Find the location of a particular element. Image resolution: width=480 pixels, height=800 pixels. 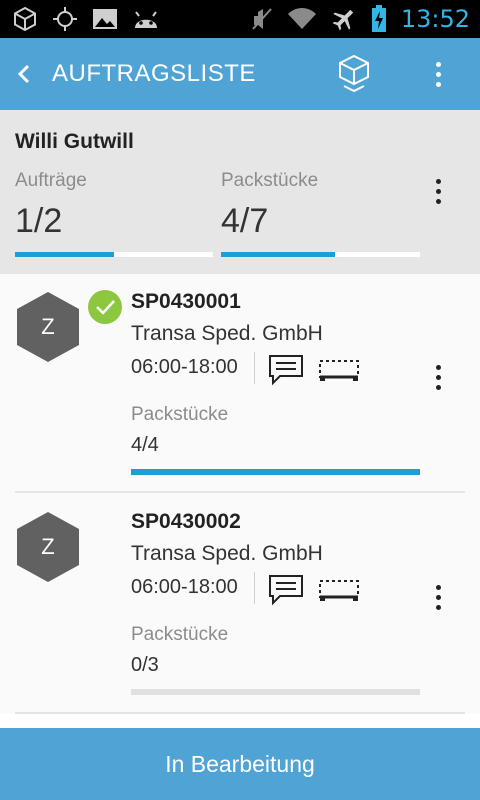

driver-name: Willi Gutwill is located at coordinates (74, 141).